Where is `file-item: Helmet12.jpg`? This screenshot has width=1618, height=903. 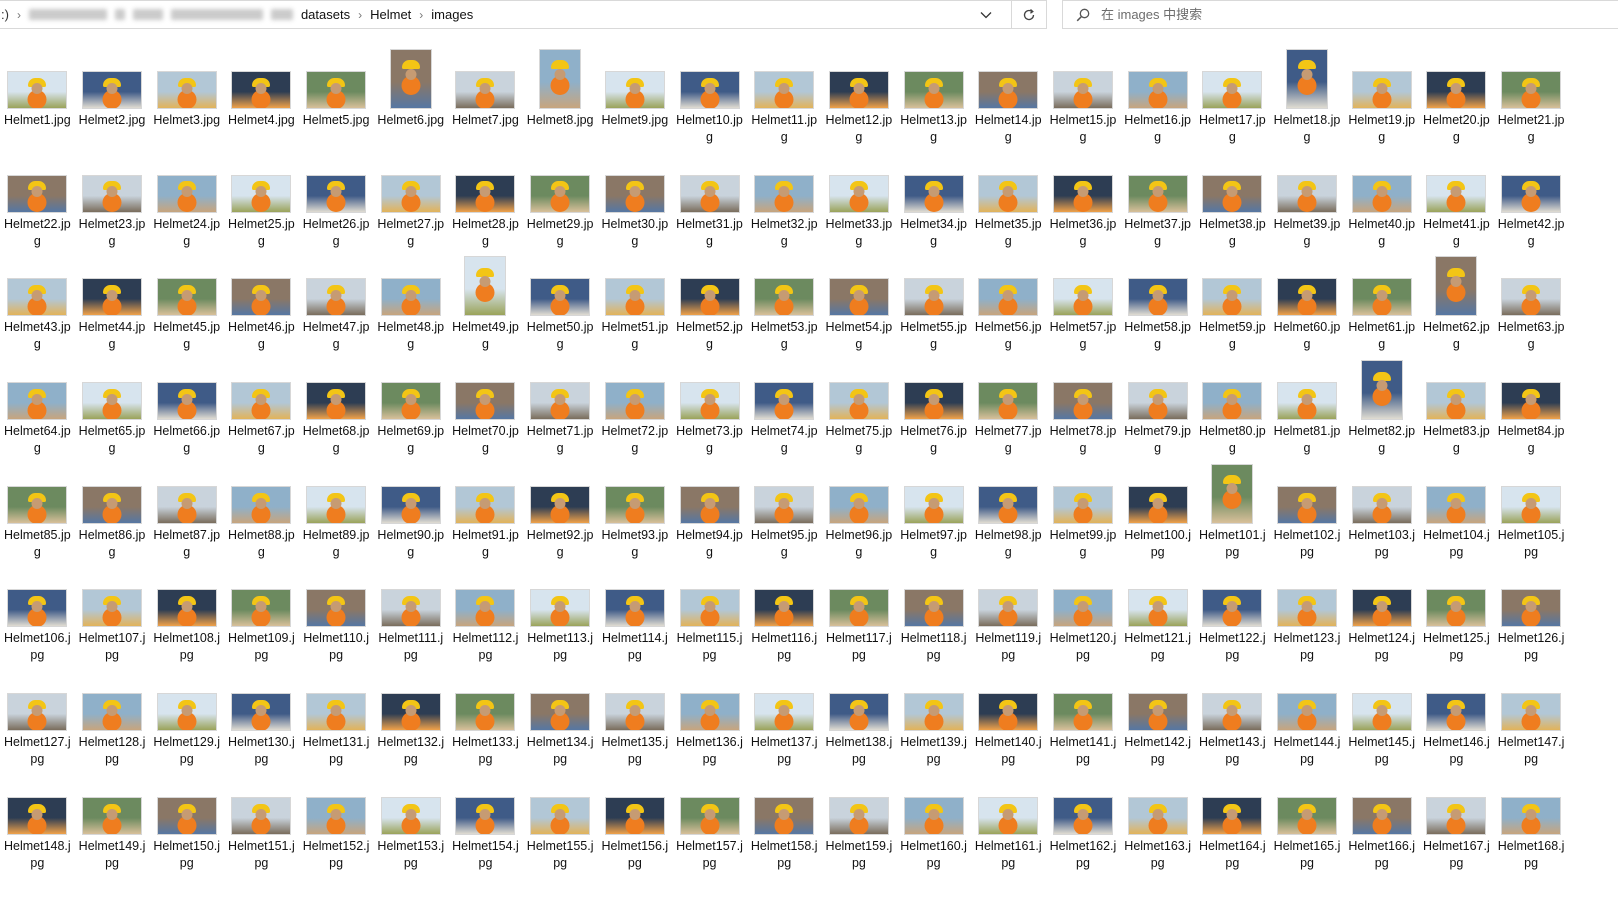
file-item: Helmet12.jpg is located at coordinates (859, 97).